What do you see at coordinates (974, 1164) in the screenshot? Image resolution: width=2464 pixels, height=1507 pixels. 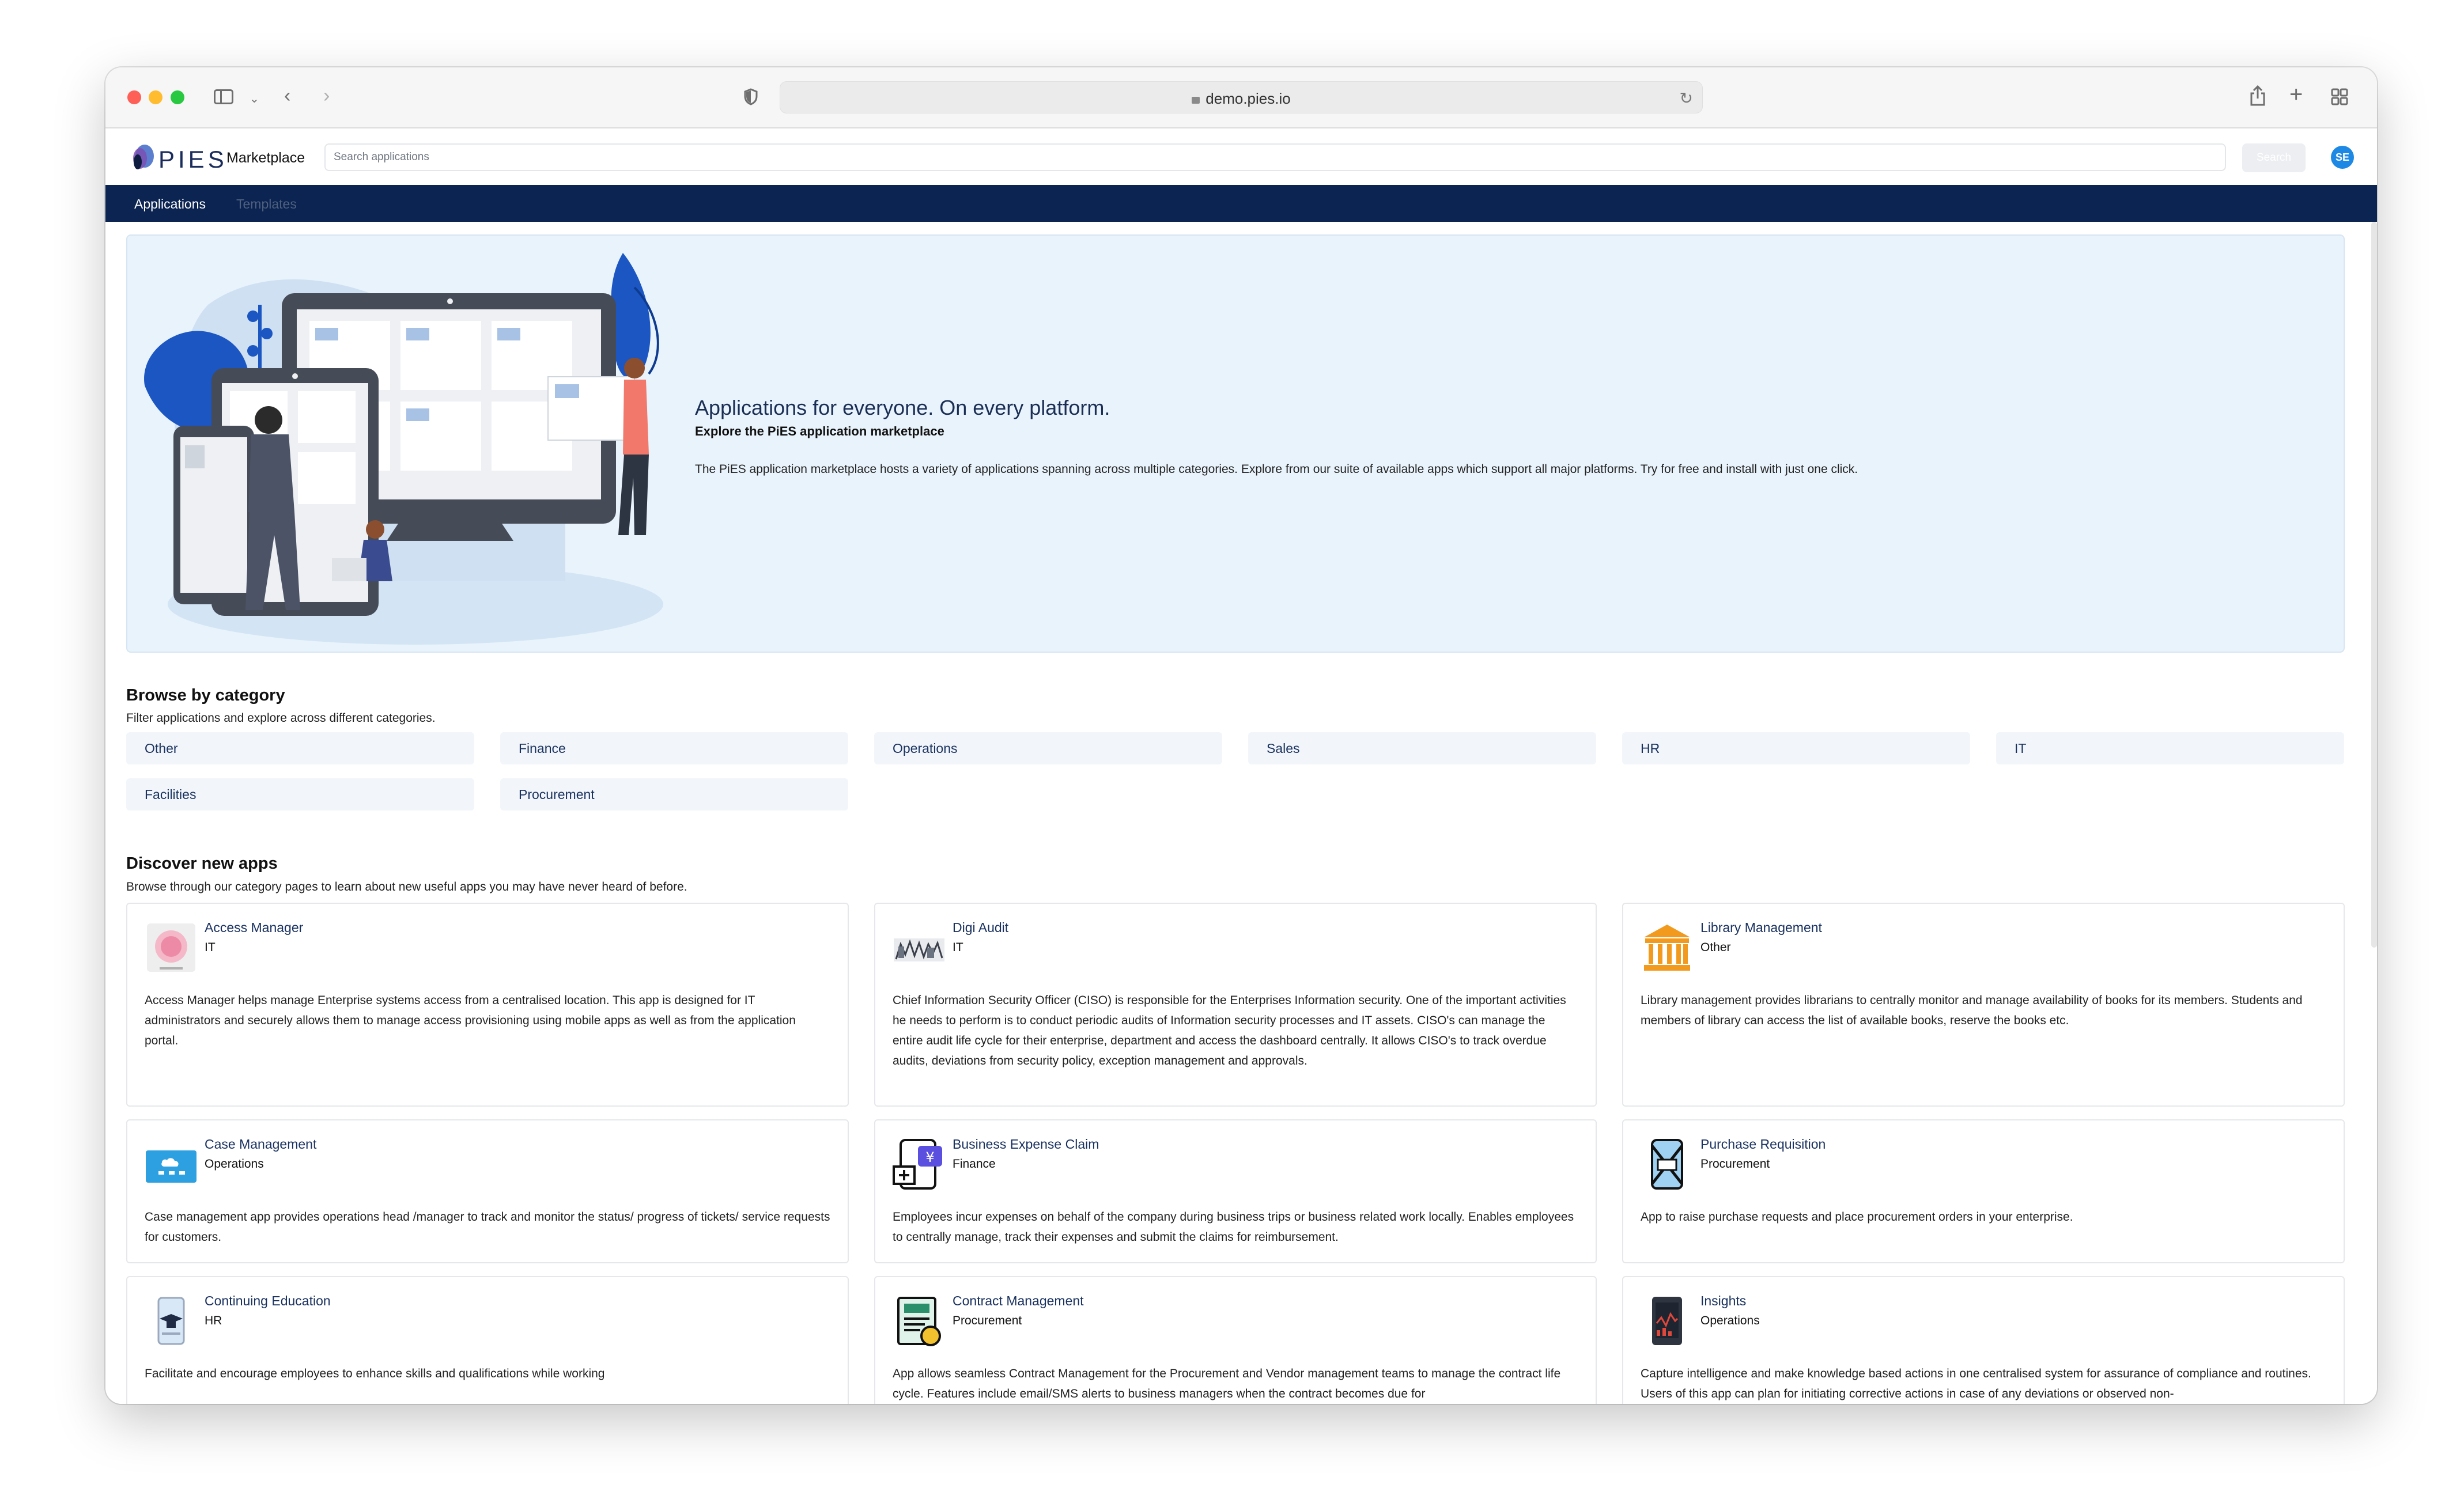 I see `app-category: Finance` at bounding box center [974, 1164].